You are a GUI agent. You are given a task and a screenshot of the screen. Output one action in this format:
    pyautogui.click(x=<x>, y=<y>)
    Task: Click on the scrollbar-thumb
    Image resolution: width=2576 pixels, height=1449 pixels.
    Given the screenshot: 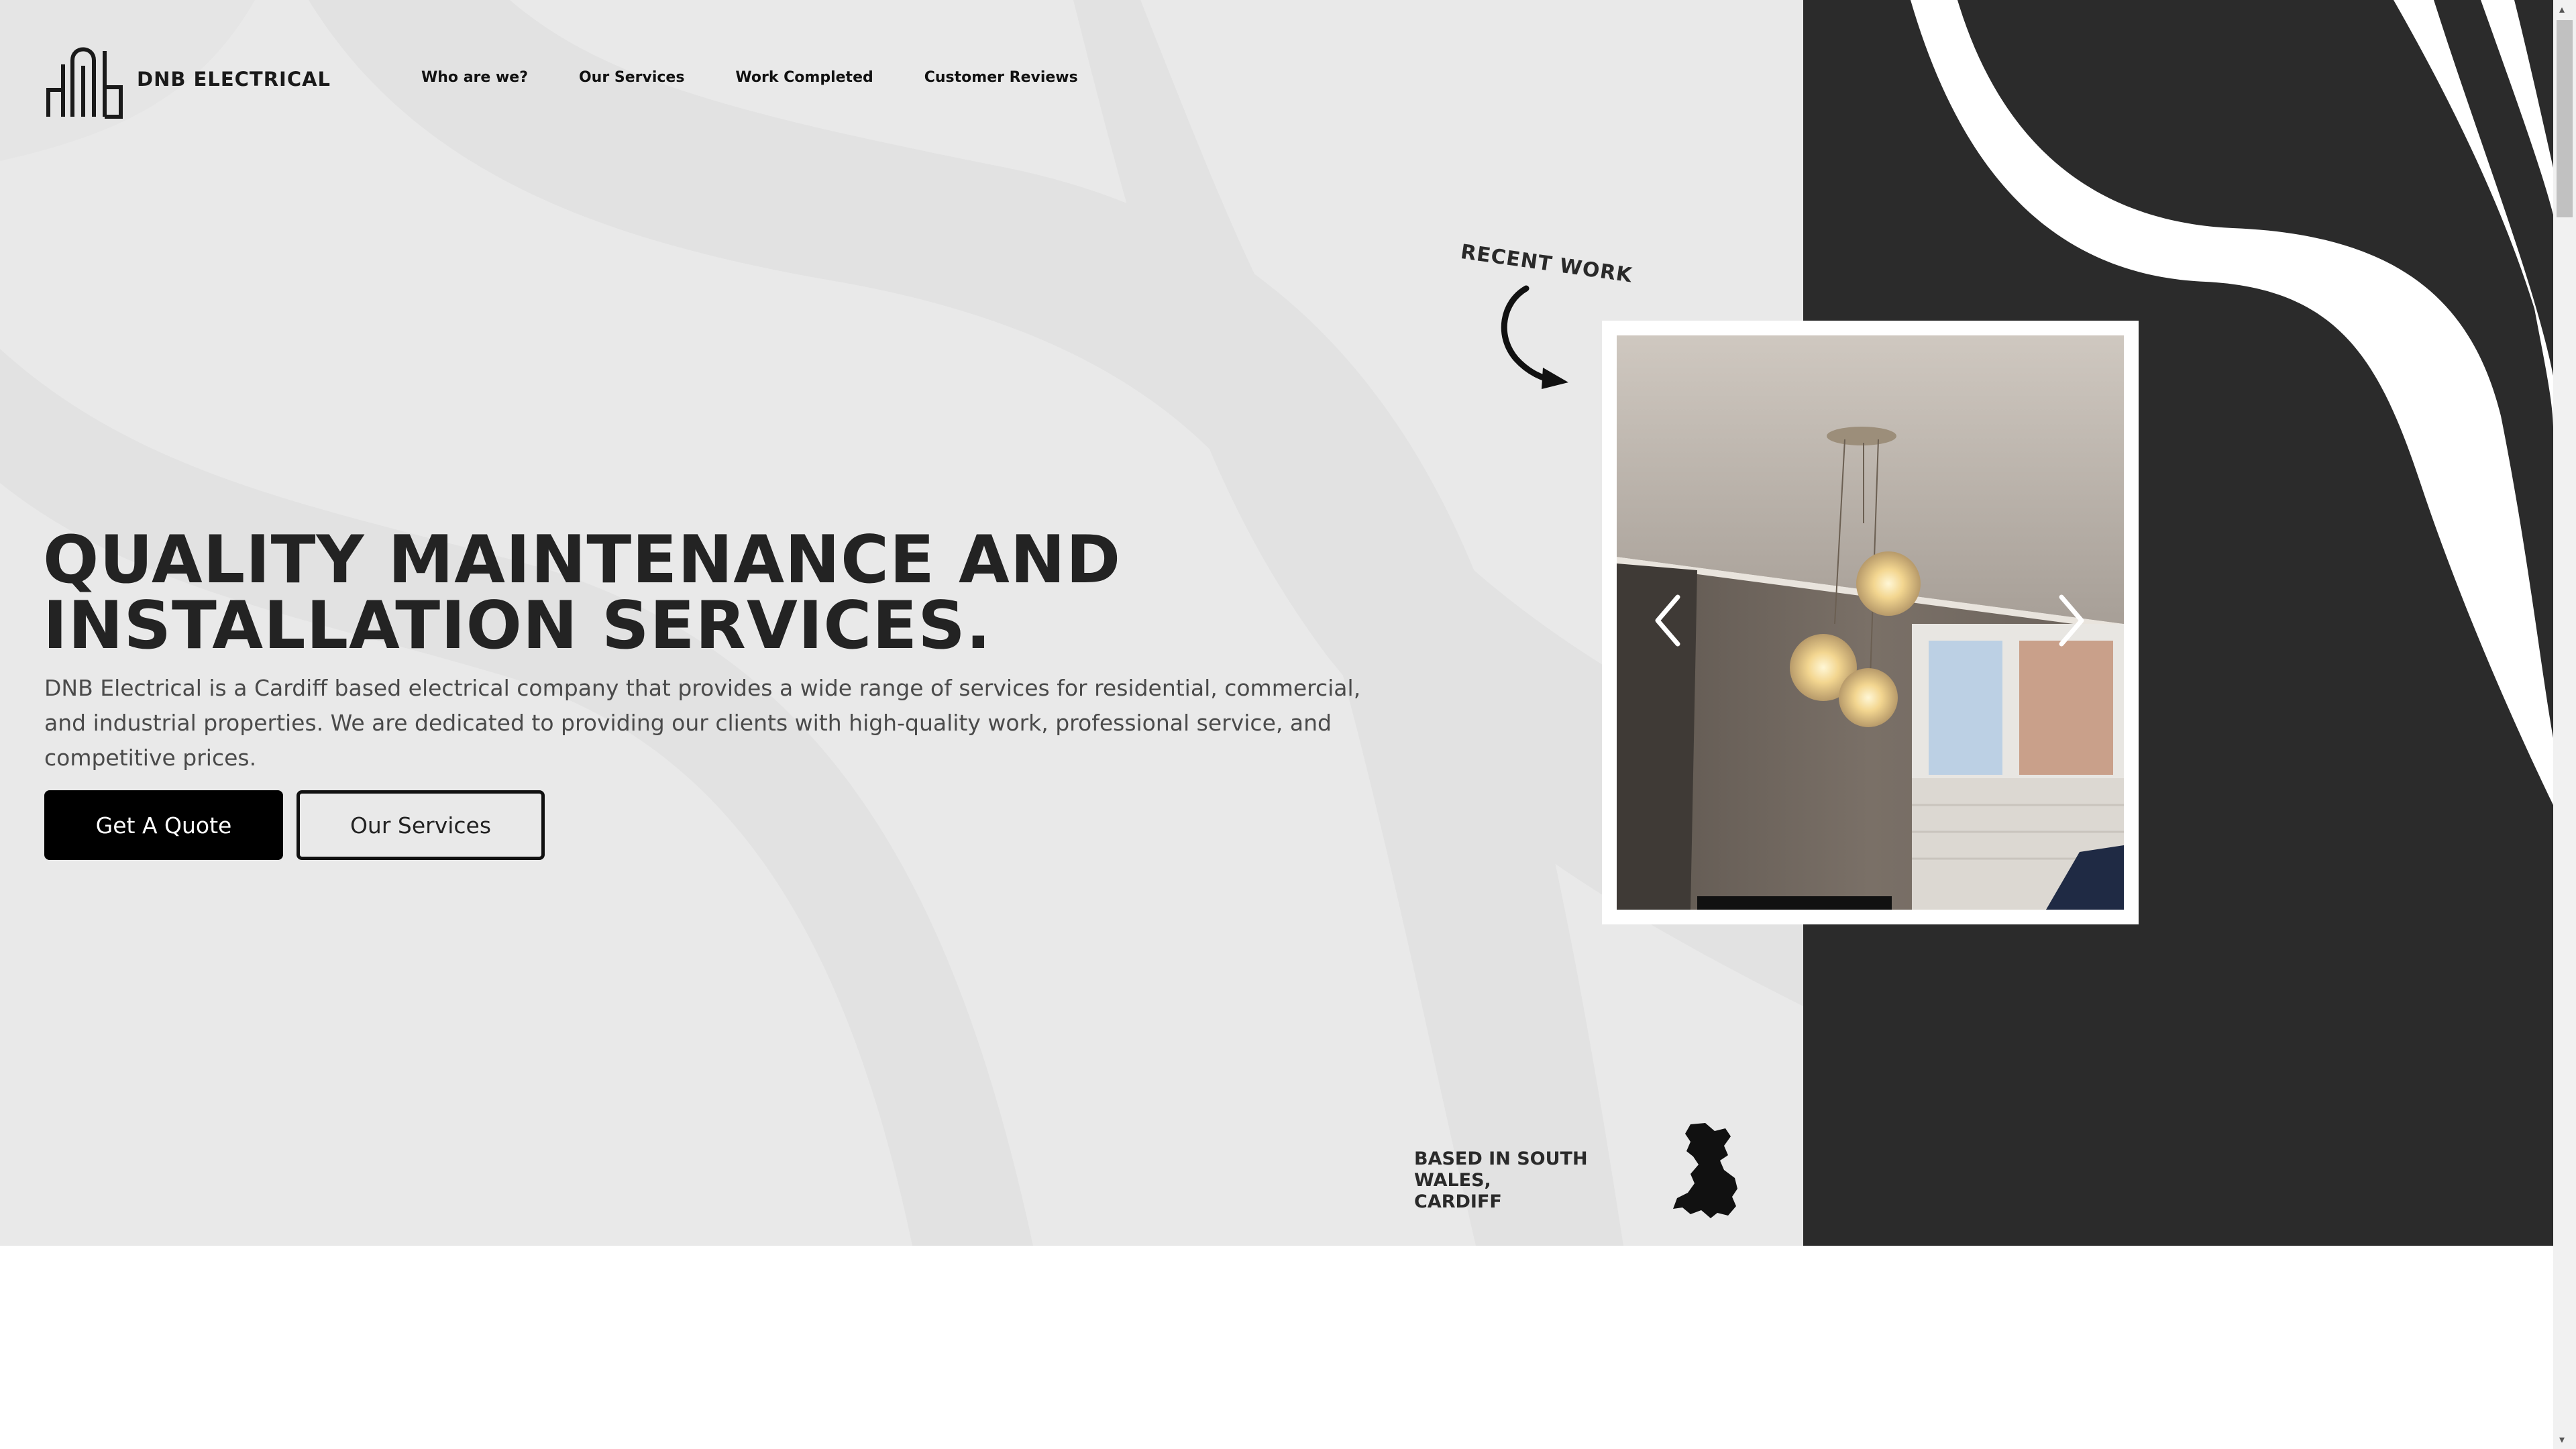 What is the action you would take?
    pyautogui.click(x=2565, y=118)
    